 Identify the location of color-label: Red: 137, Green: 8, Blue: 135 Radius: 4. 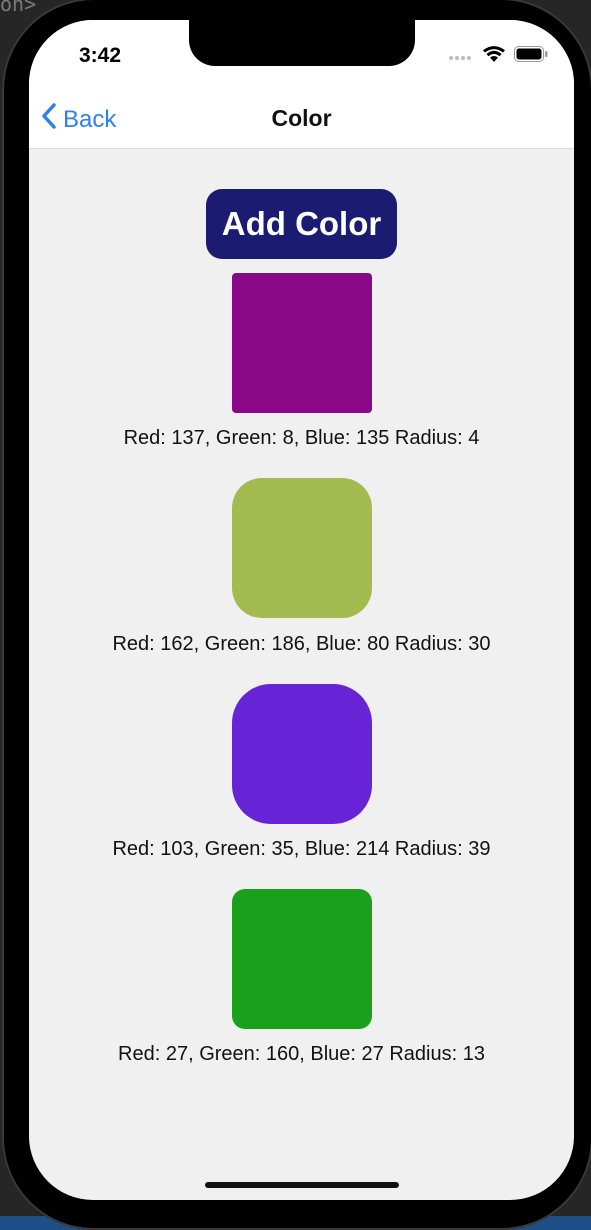
(301, 438).